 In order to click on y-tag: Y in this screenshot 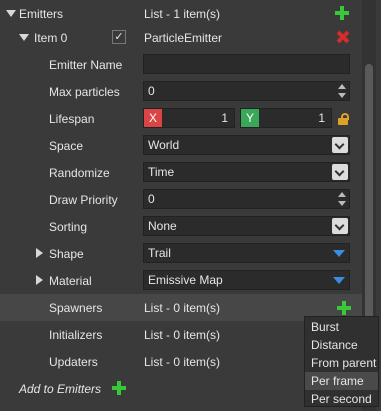, I will do `click(250, 118)`.